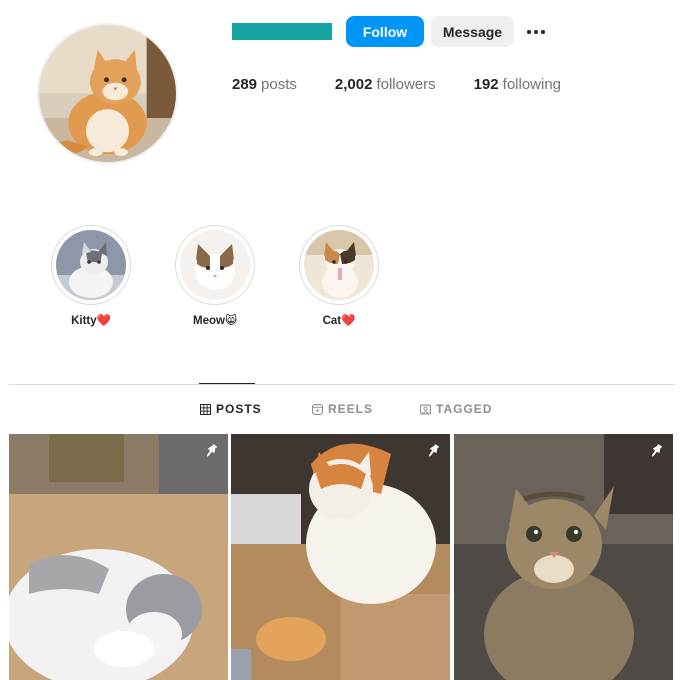  I want to click on posts-count: 289, so click(245, 84).